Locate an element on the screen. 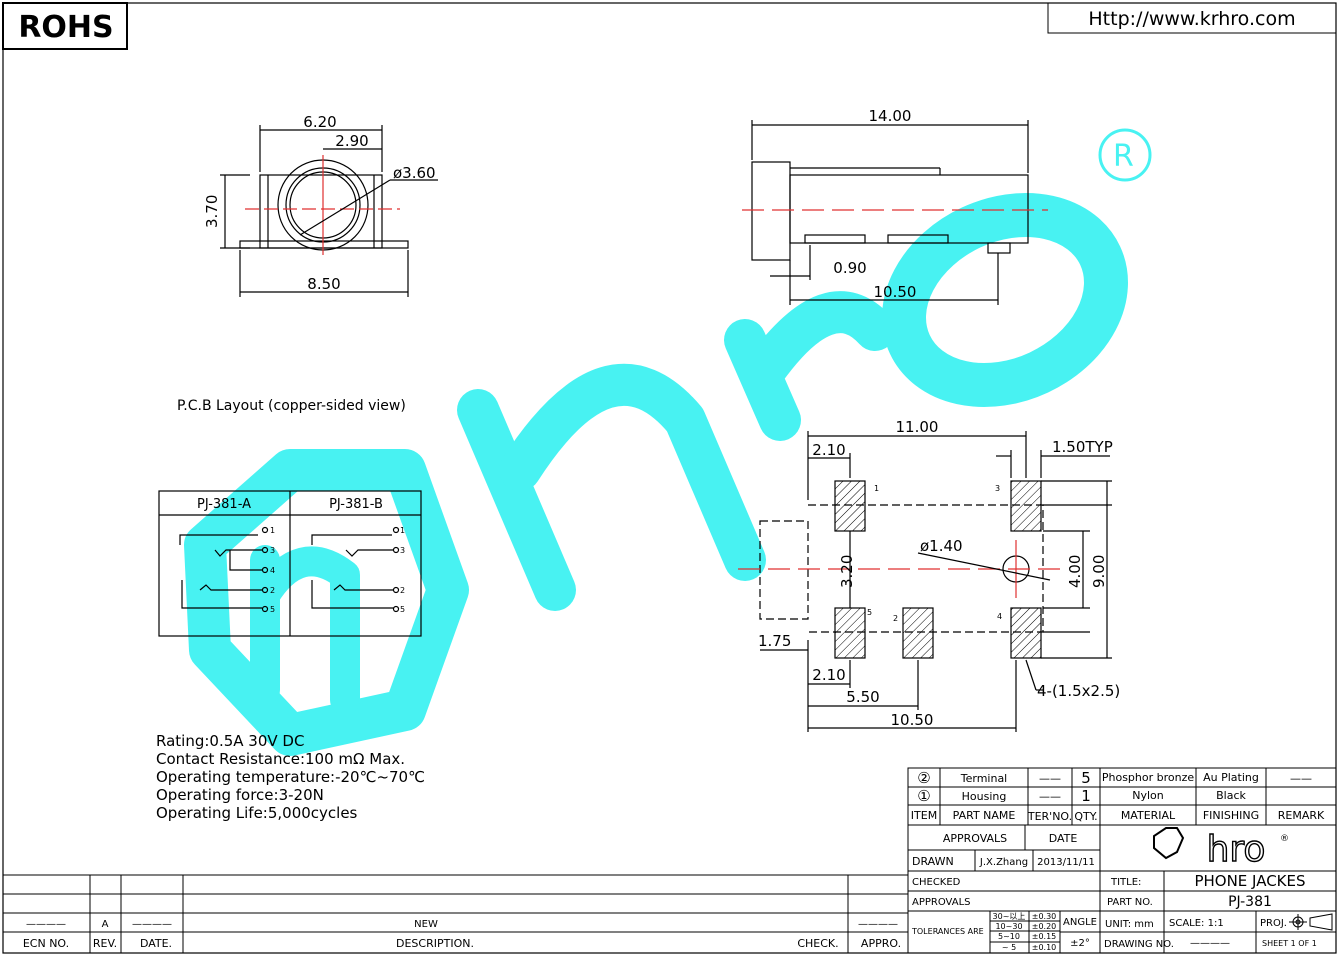  bom-header-qty: QTY. is located at coordinates (1085, 816).